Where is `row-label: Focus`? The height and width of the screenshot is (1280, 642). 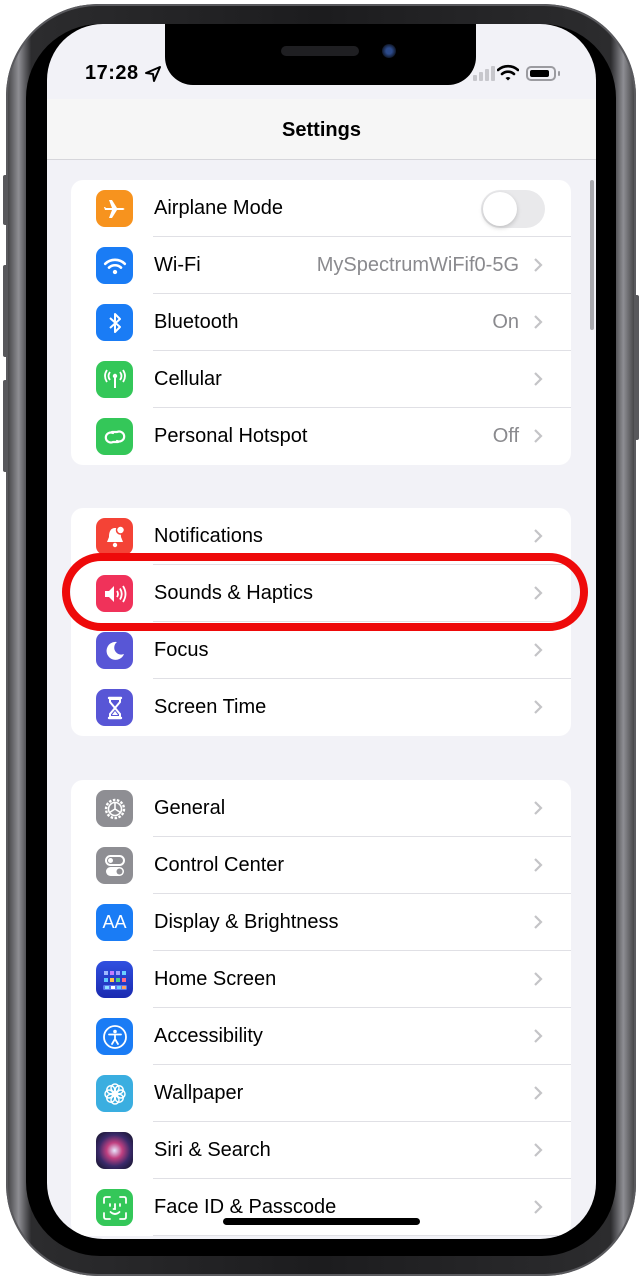 row-label: Focus is located at coordinates (181, 650).